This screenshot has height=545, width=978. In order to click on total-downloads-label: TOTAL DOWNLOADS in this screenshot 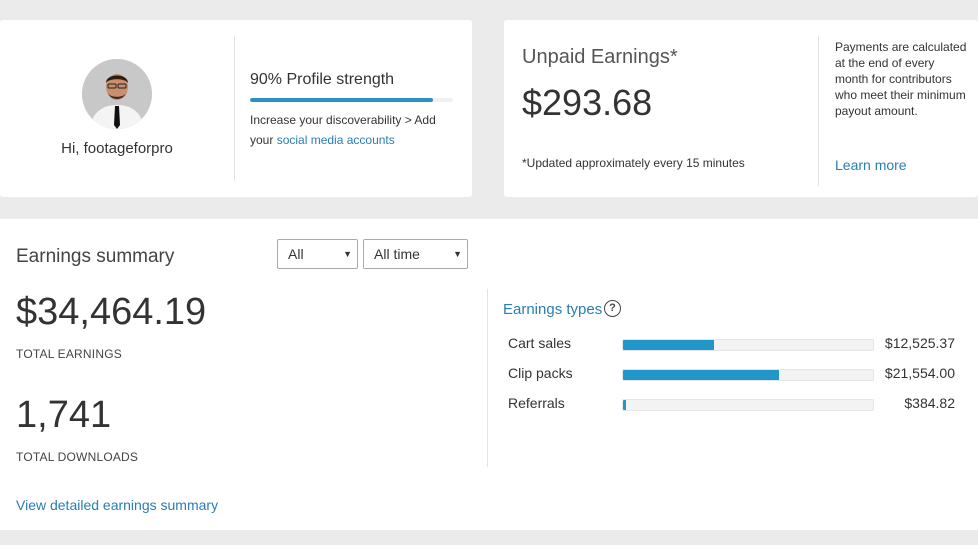, I will do `click(77, 457)`.